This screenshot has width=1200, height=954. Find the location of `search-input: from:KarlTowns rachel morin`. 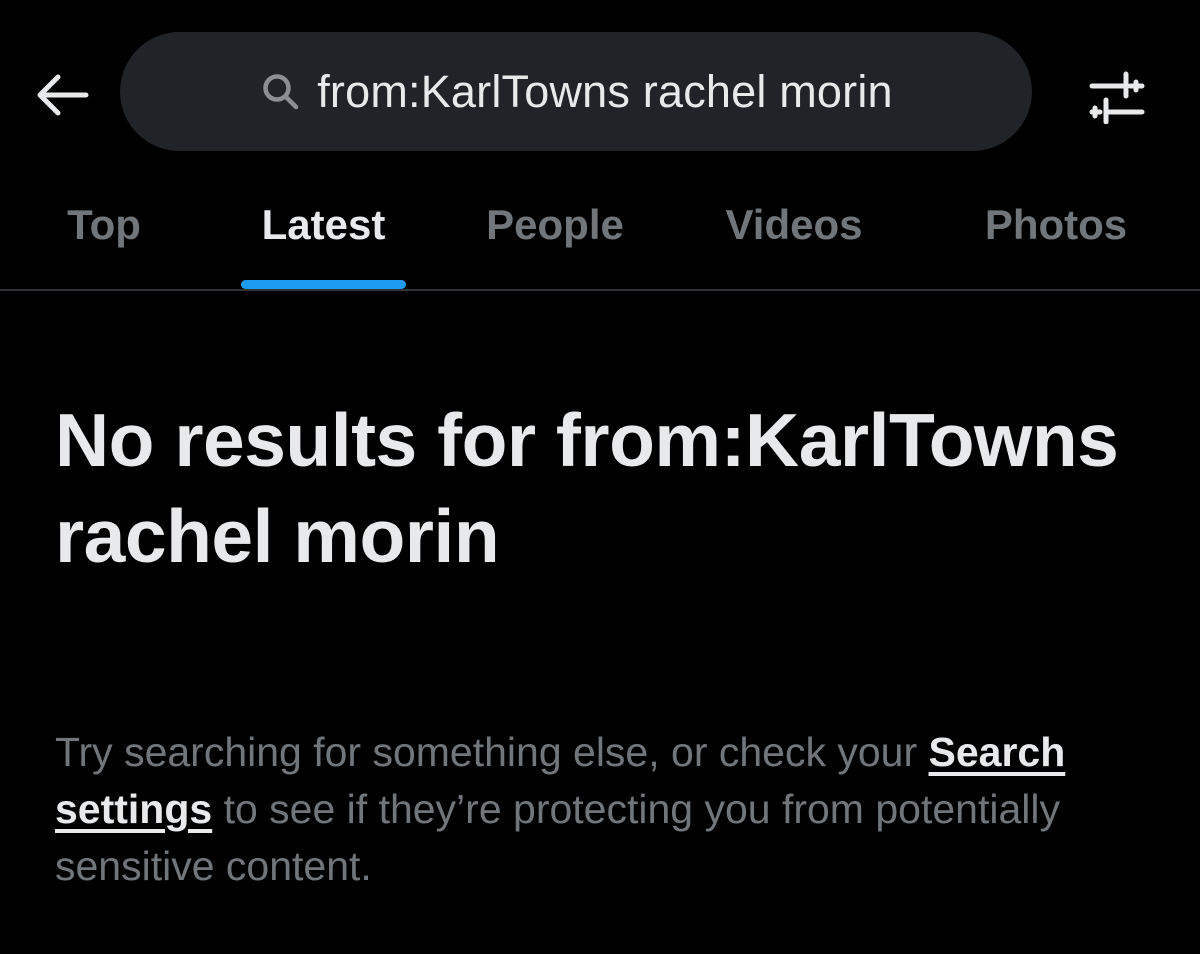

search-input: from:KarlTowns rachel morin is located at coordinates (576, 91).